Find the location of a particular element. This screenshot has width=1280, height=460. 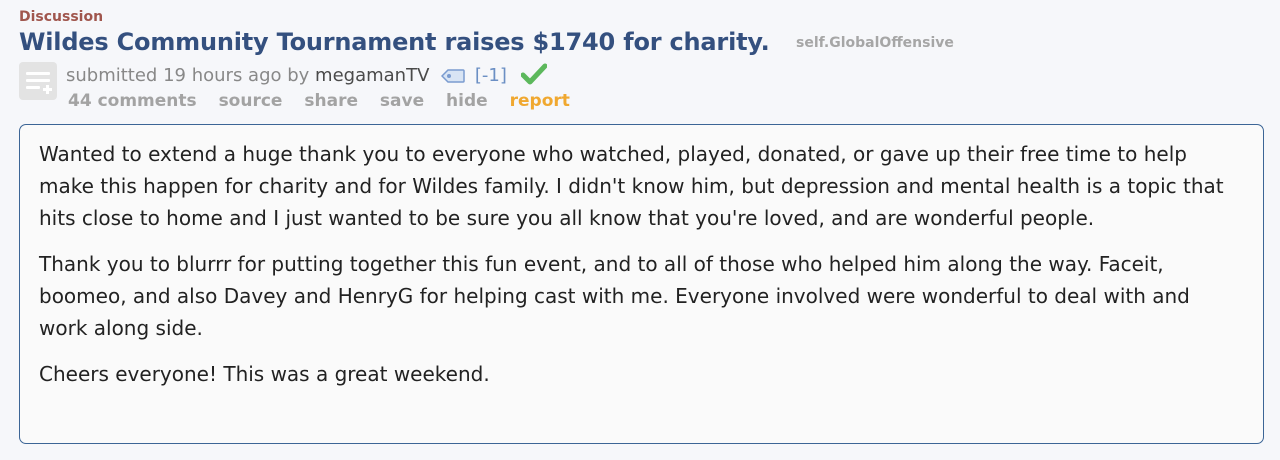

source-button: source is located at coordinates (251, 101).